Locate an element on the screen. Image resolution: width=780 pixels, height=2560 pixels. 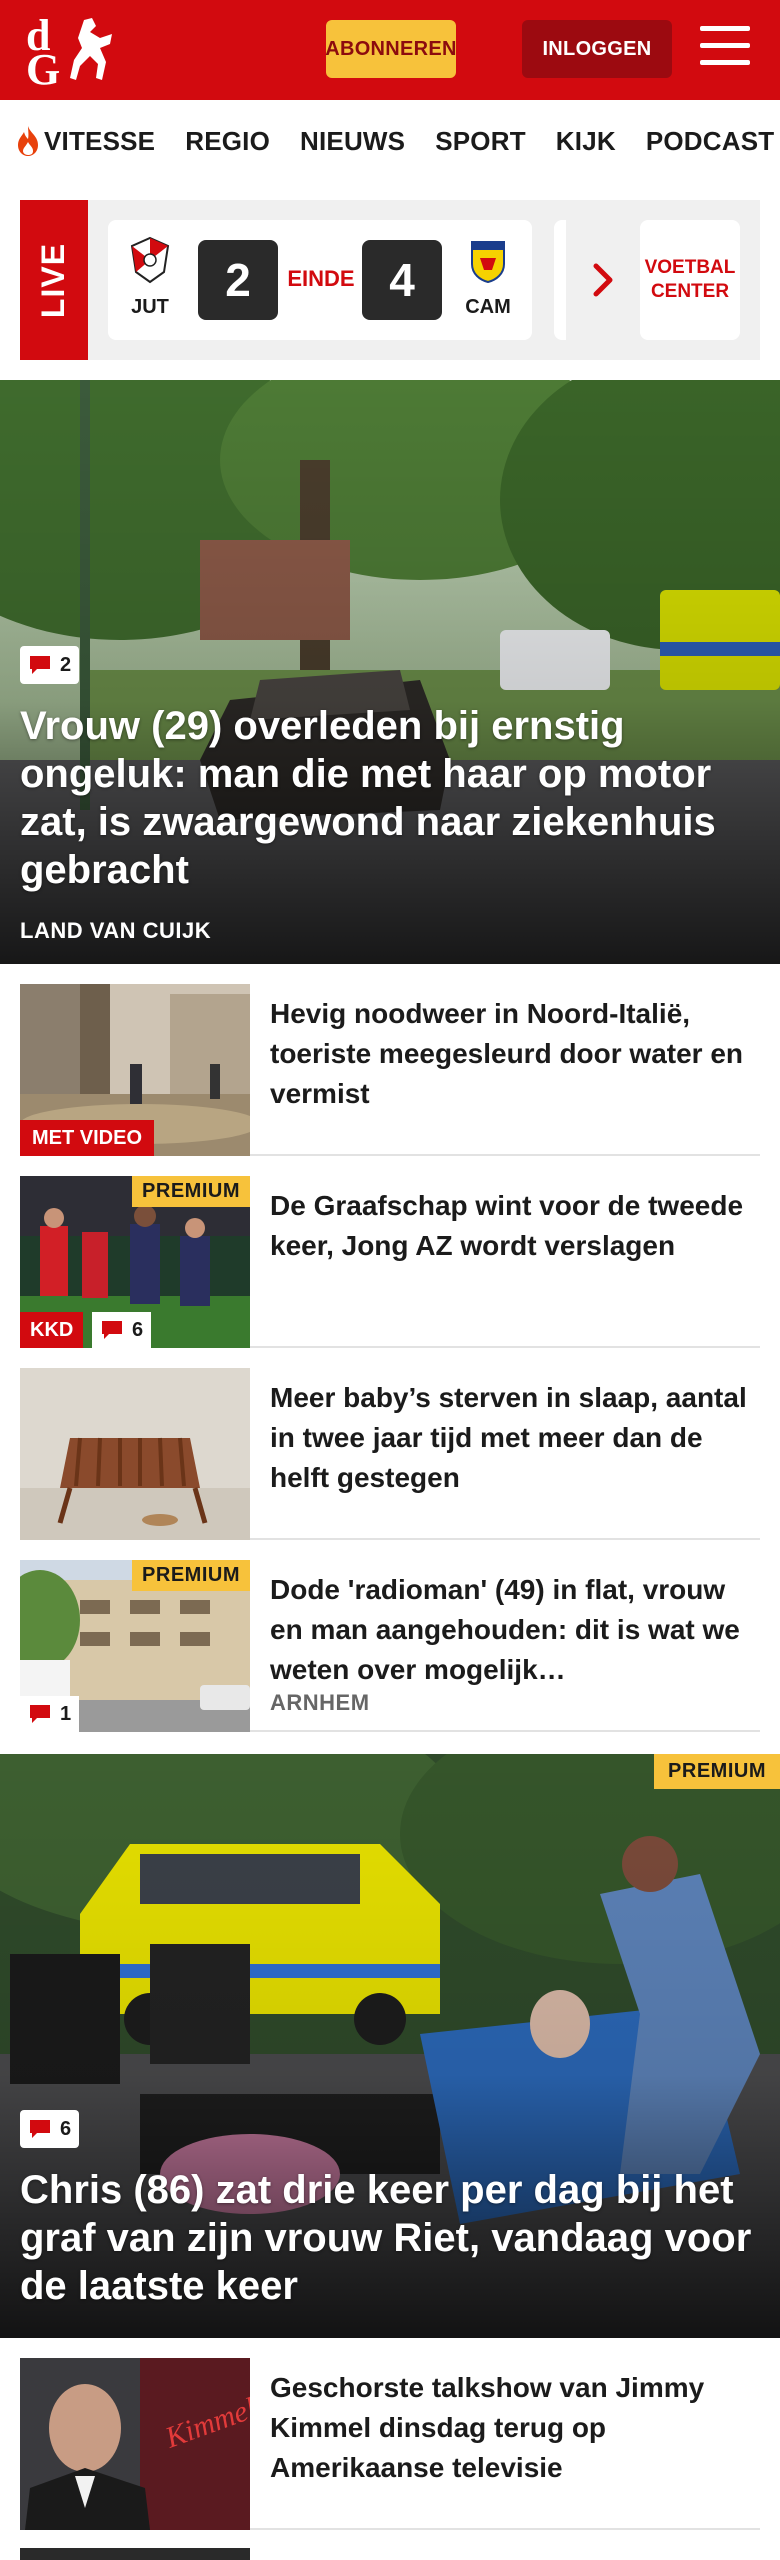
comment-count-badge: 1 is located at coordinates (50, 1714).